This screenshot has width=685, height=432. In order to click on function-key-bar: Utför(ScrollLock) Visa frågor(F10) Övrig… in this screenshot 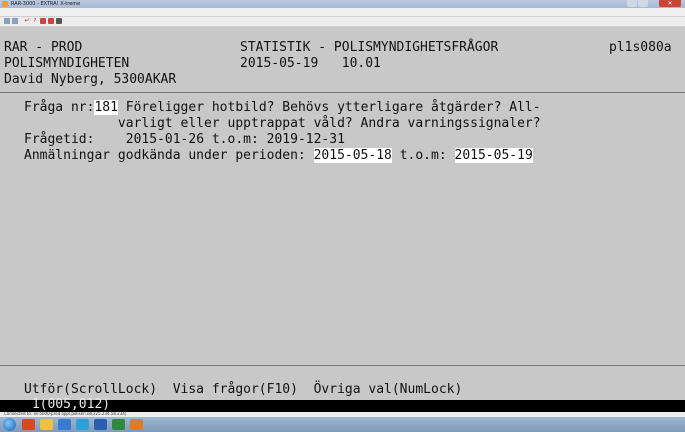, I will do `click(243, 389)`.